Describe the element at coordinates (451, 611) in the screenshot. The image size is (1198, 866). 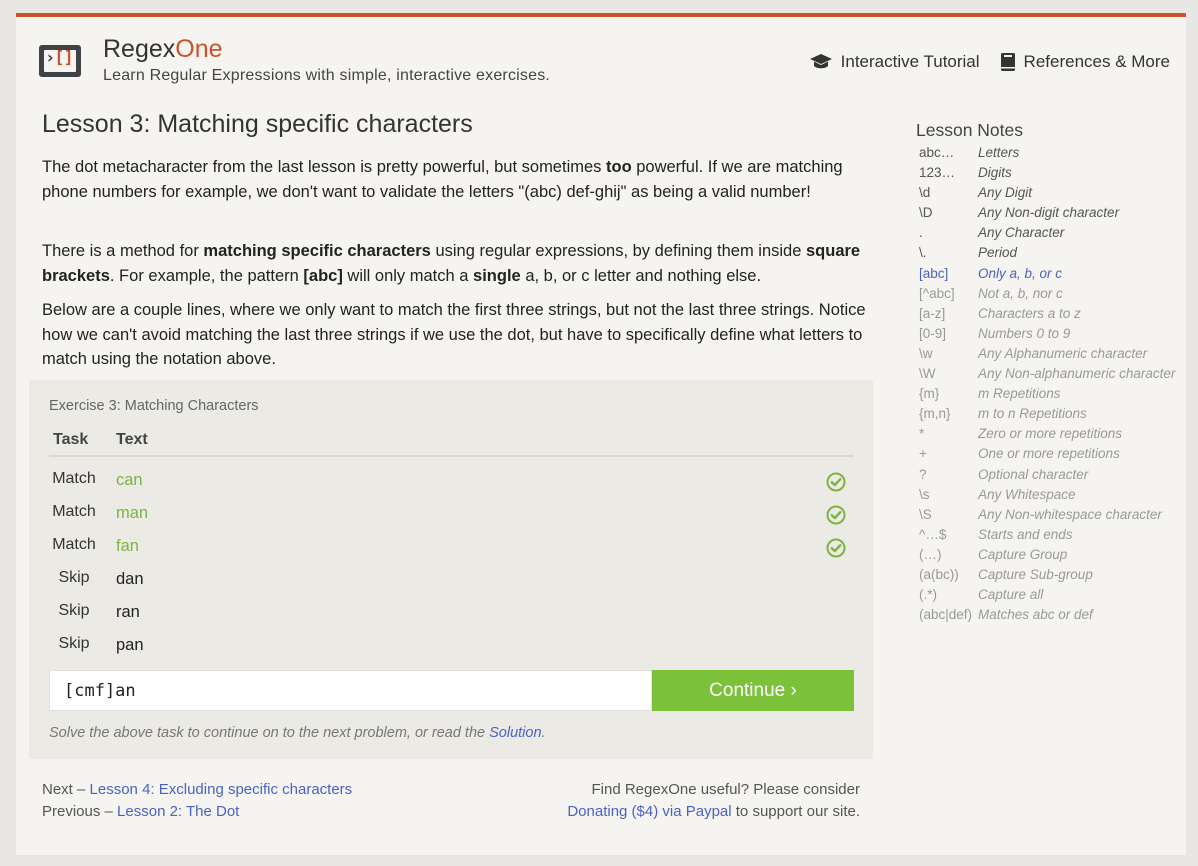
I see `table-row: Skip ran` at that location.